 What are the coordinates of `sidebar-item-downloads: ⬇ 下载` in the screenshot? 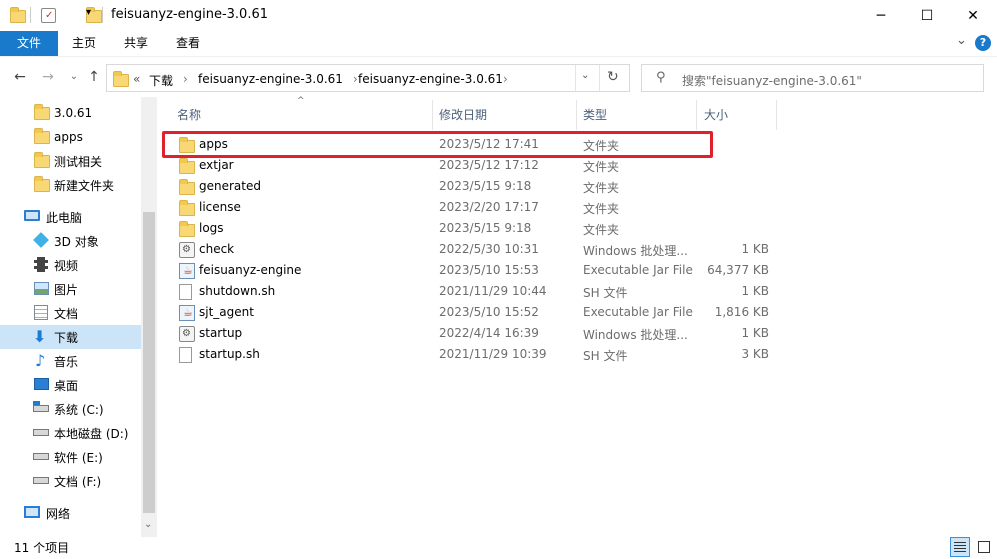 It's located at (70, 337).